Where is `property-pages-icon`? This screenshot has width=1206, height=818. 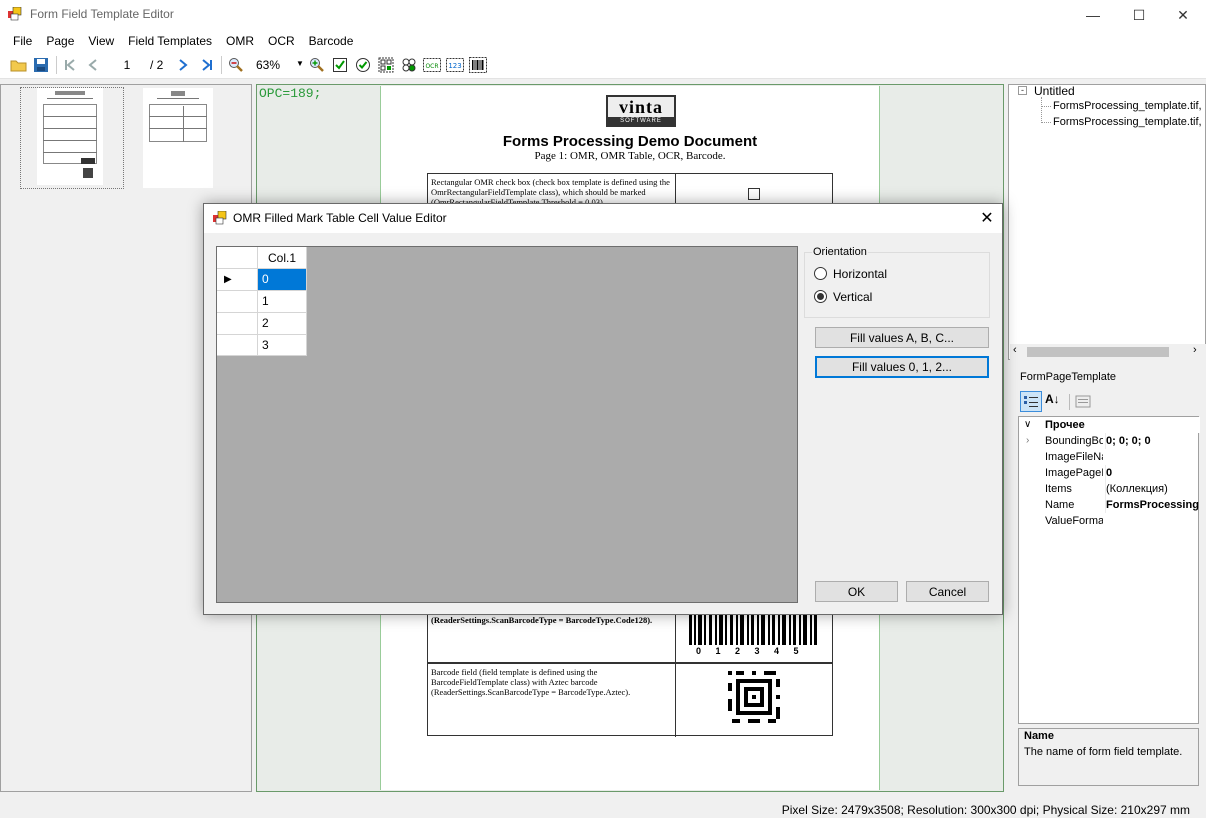 property-pages-icon is located at coordinates (1083, 402).